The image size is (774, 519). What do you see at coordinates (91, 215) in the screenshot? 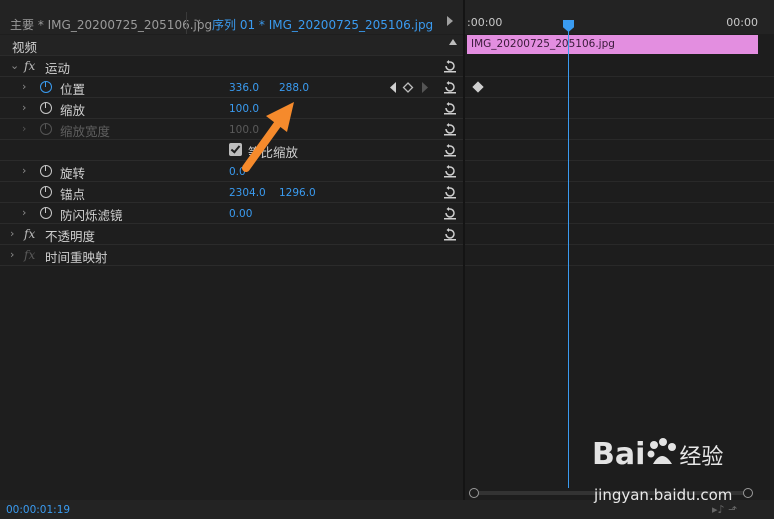
I see `property-anti-flicker-label: 防闪烁滤镜` at bounding box center [91, 215].